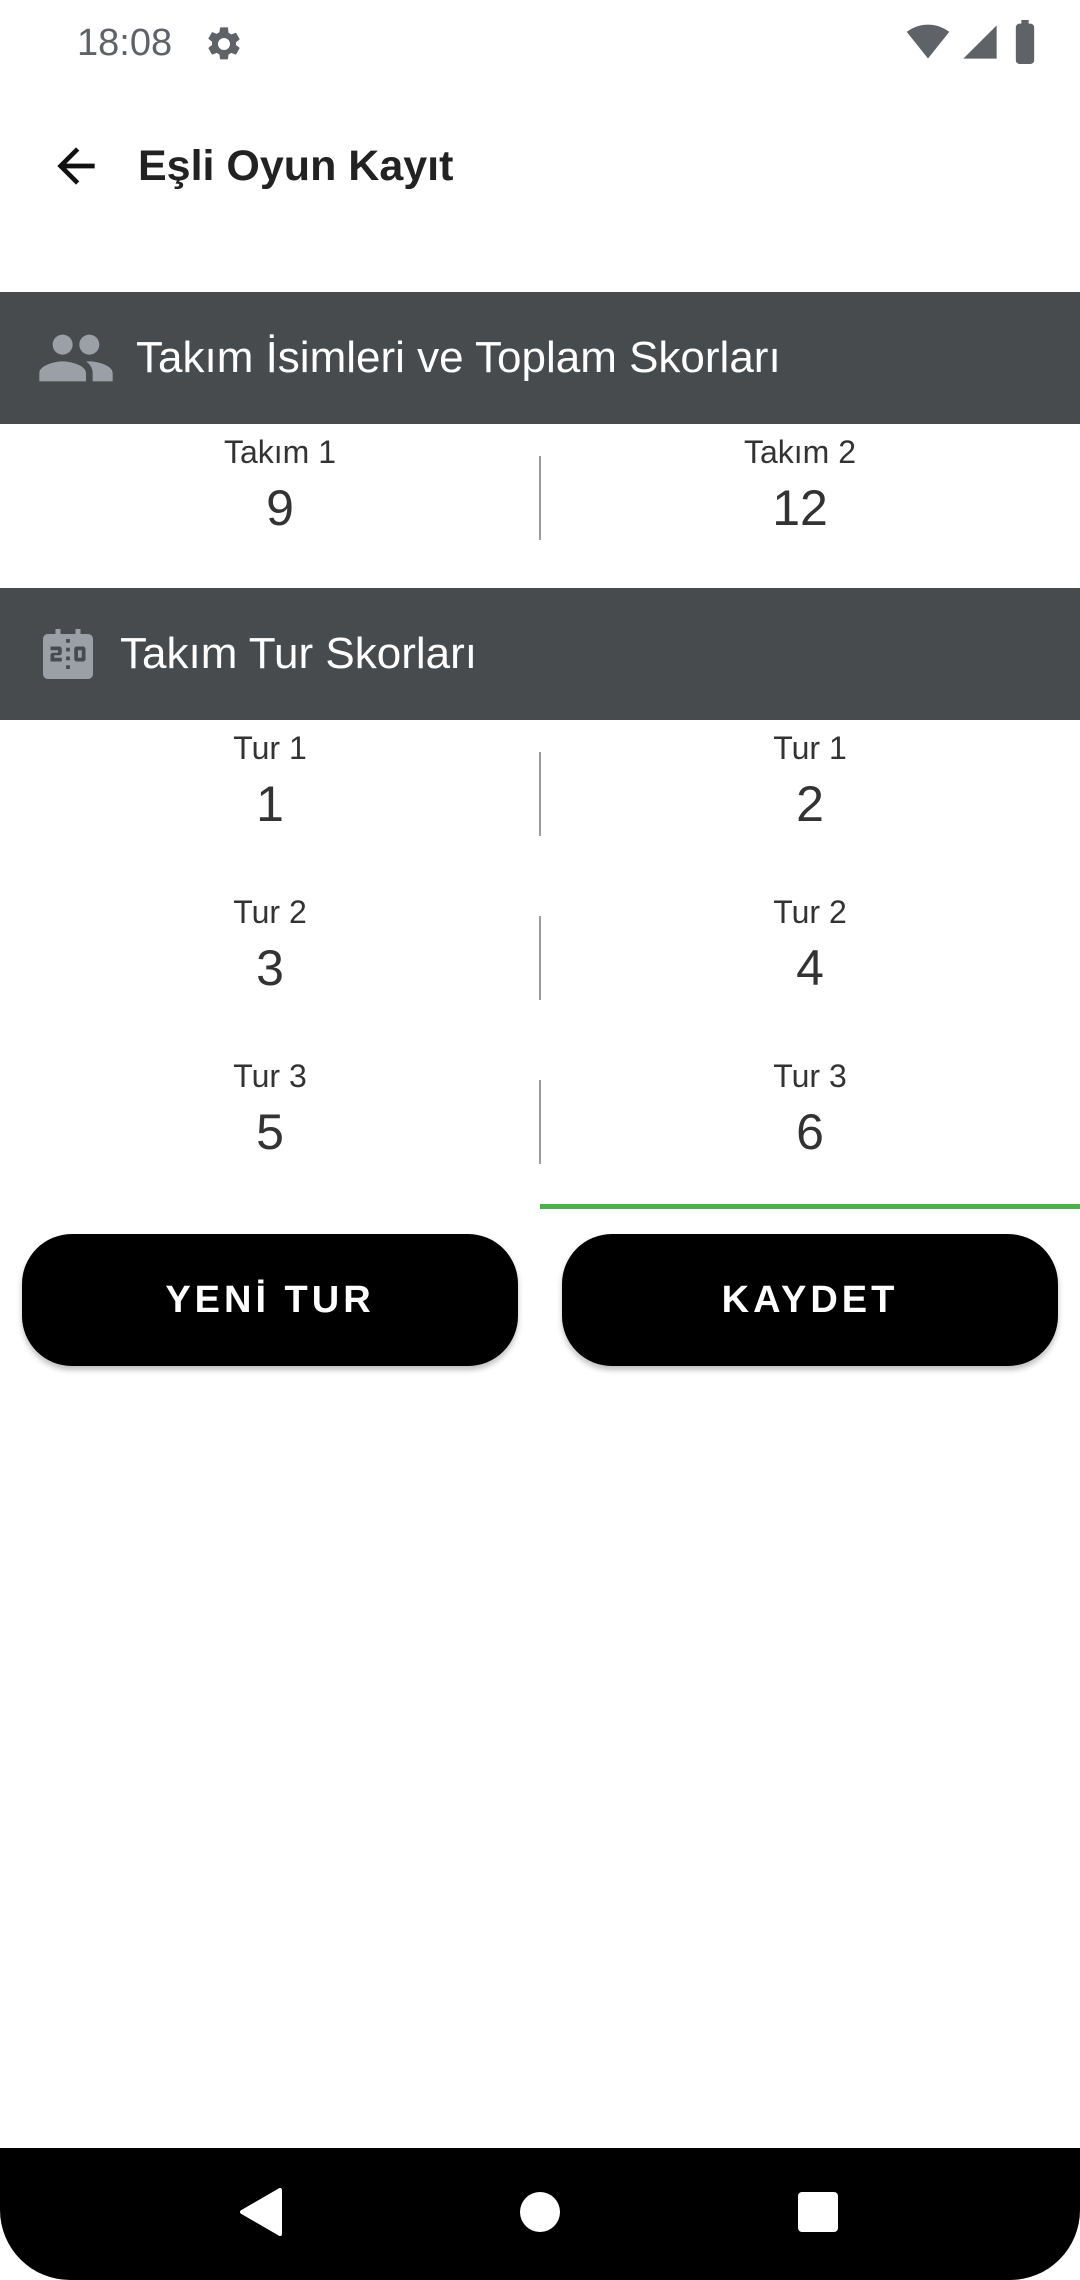 The width and height of the screenshot is (1080, 2280). I want to click on team-2-round-1-field: Tur 1 2, so click(810, 780).